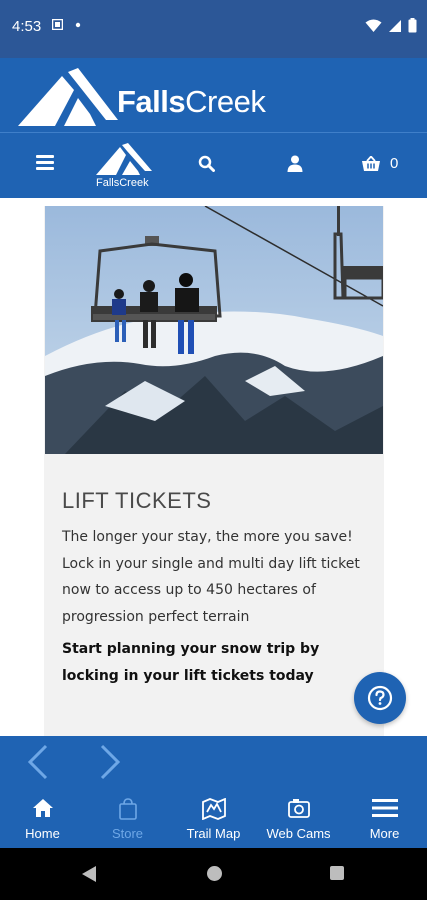 The width and height of the screenshot is (427, 900). What do you see at coordinates (412, 25) in the screenshot?
I see `battery-icon` at bounding box center [412, 25].